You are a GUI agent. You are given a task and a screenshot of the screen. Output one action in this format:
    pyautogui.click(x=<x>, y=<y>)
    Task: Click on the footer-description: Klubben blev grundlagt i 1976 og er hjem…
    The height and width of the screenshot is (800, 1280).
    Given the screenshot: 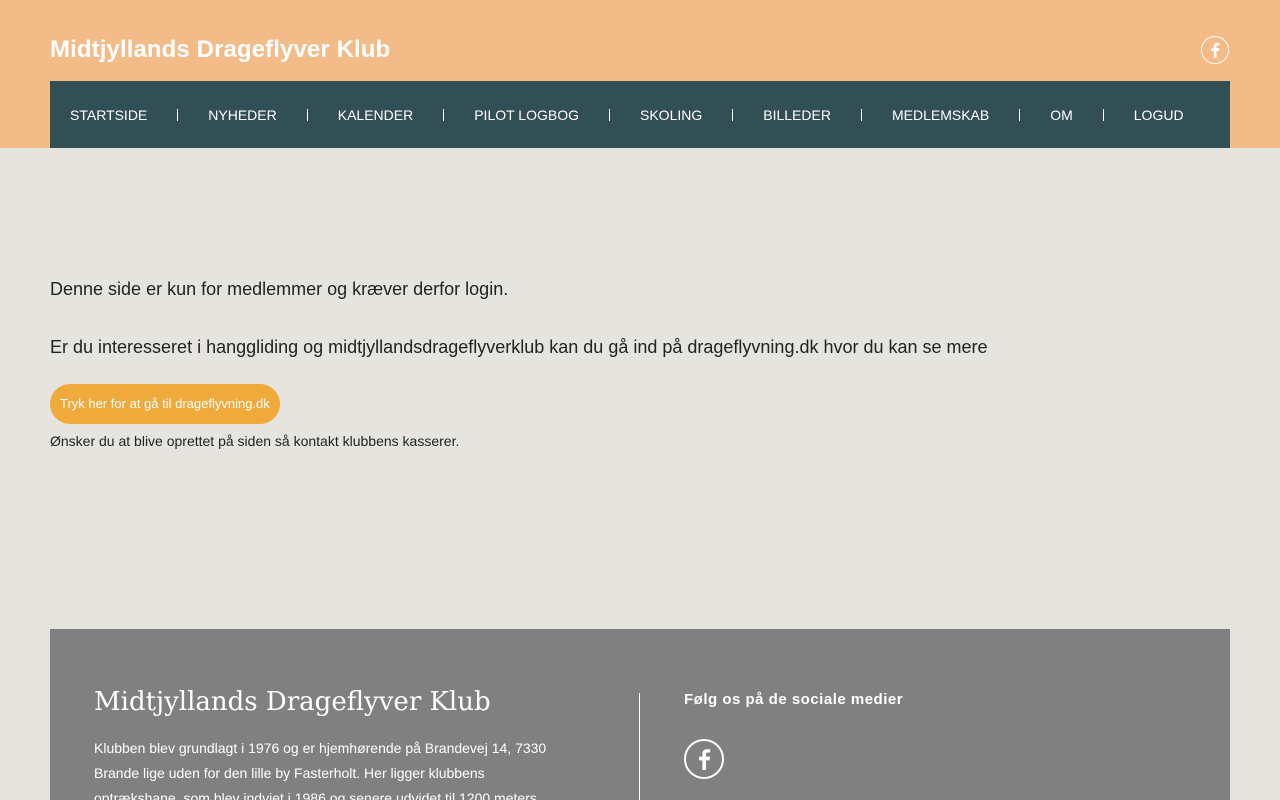 What is the action you would take?
    pyautogui.click(x=320, y=770)
    